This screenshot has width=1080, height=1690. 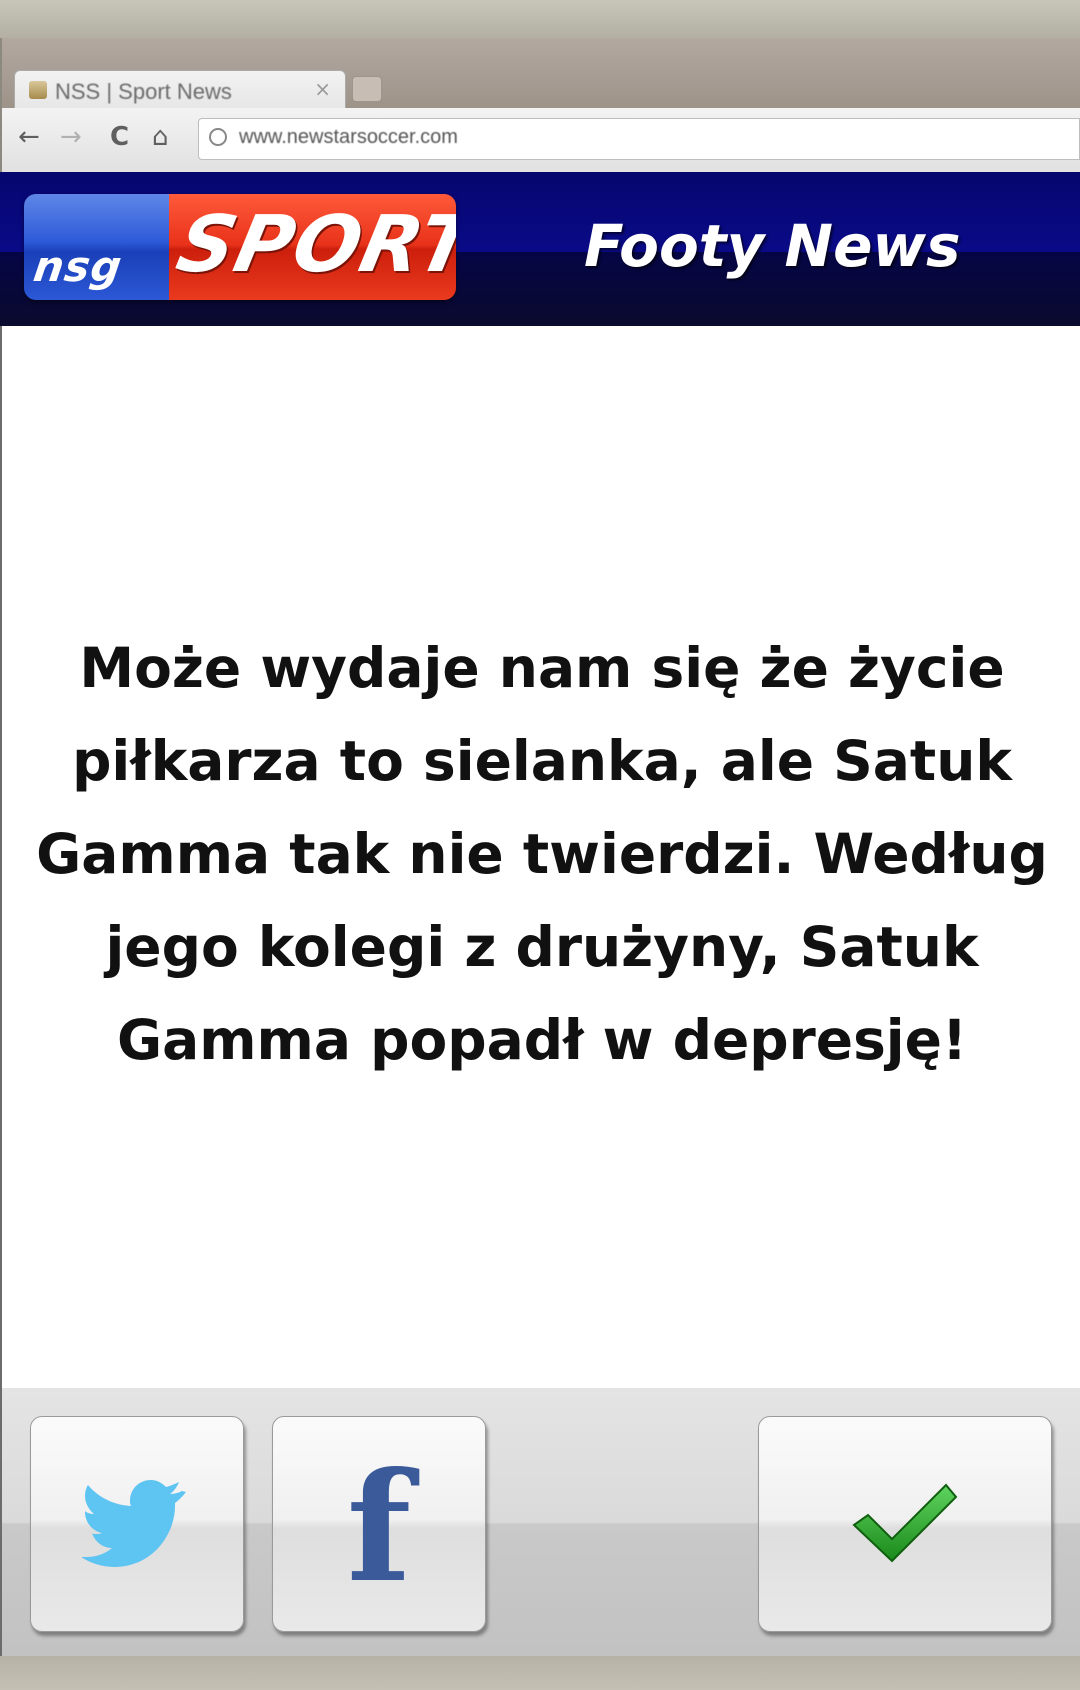 What do you see at coordinates (119, 137) in the screenshot?
I see `reload-icon: C` at bounding box center [119, 137].